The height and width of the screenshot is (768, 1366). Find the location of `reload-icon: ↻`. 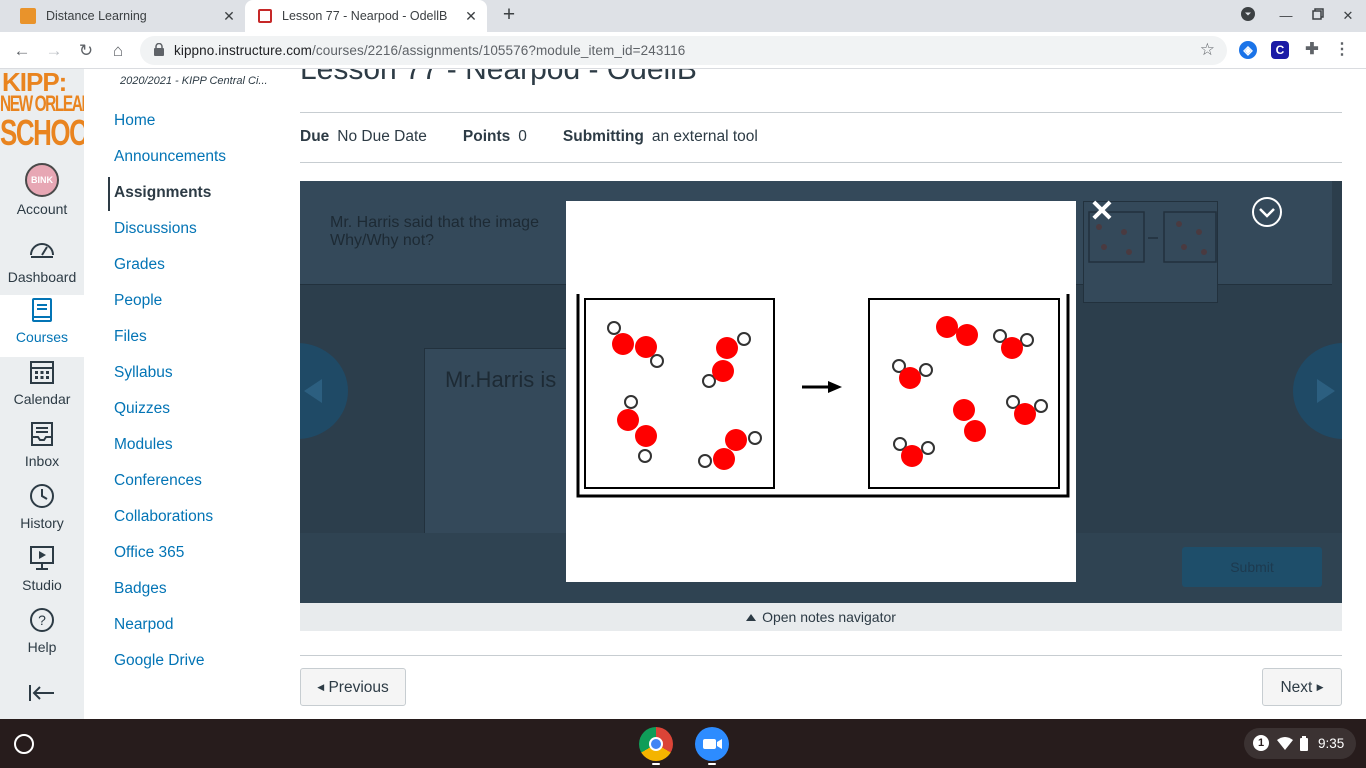

reload-icon: ↻ is located at coordinates (86, 51).